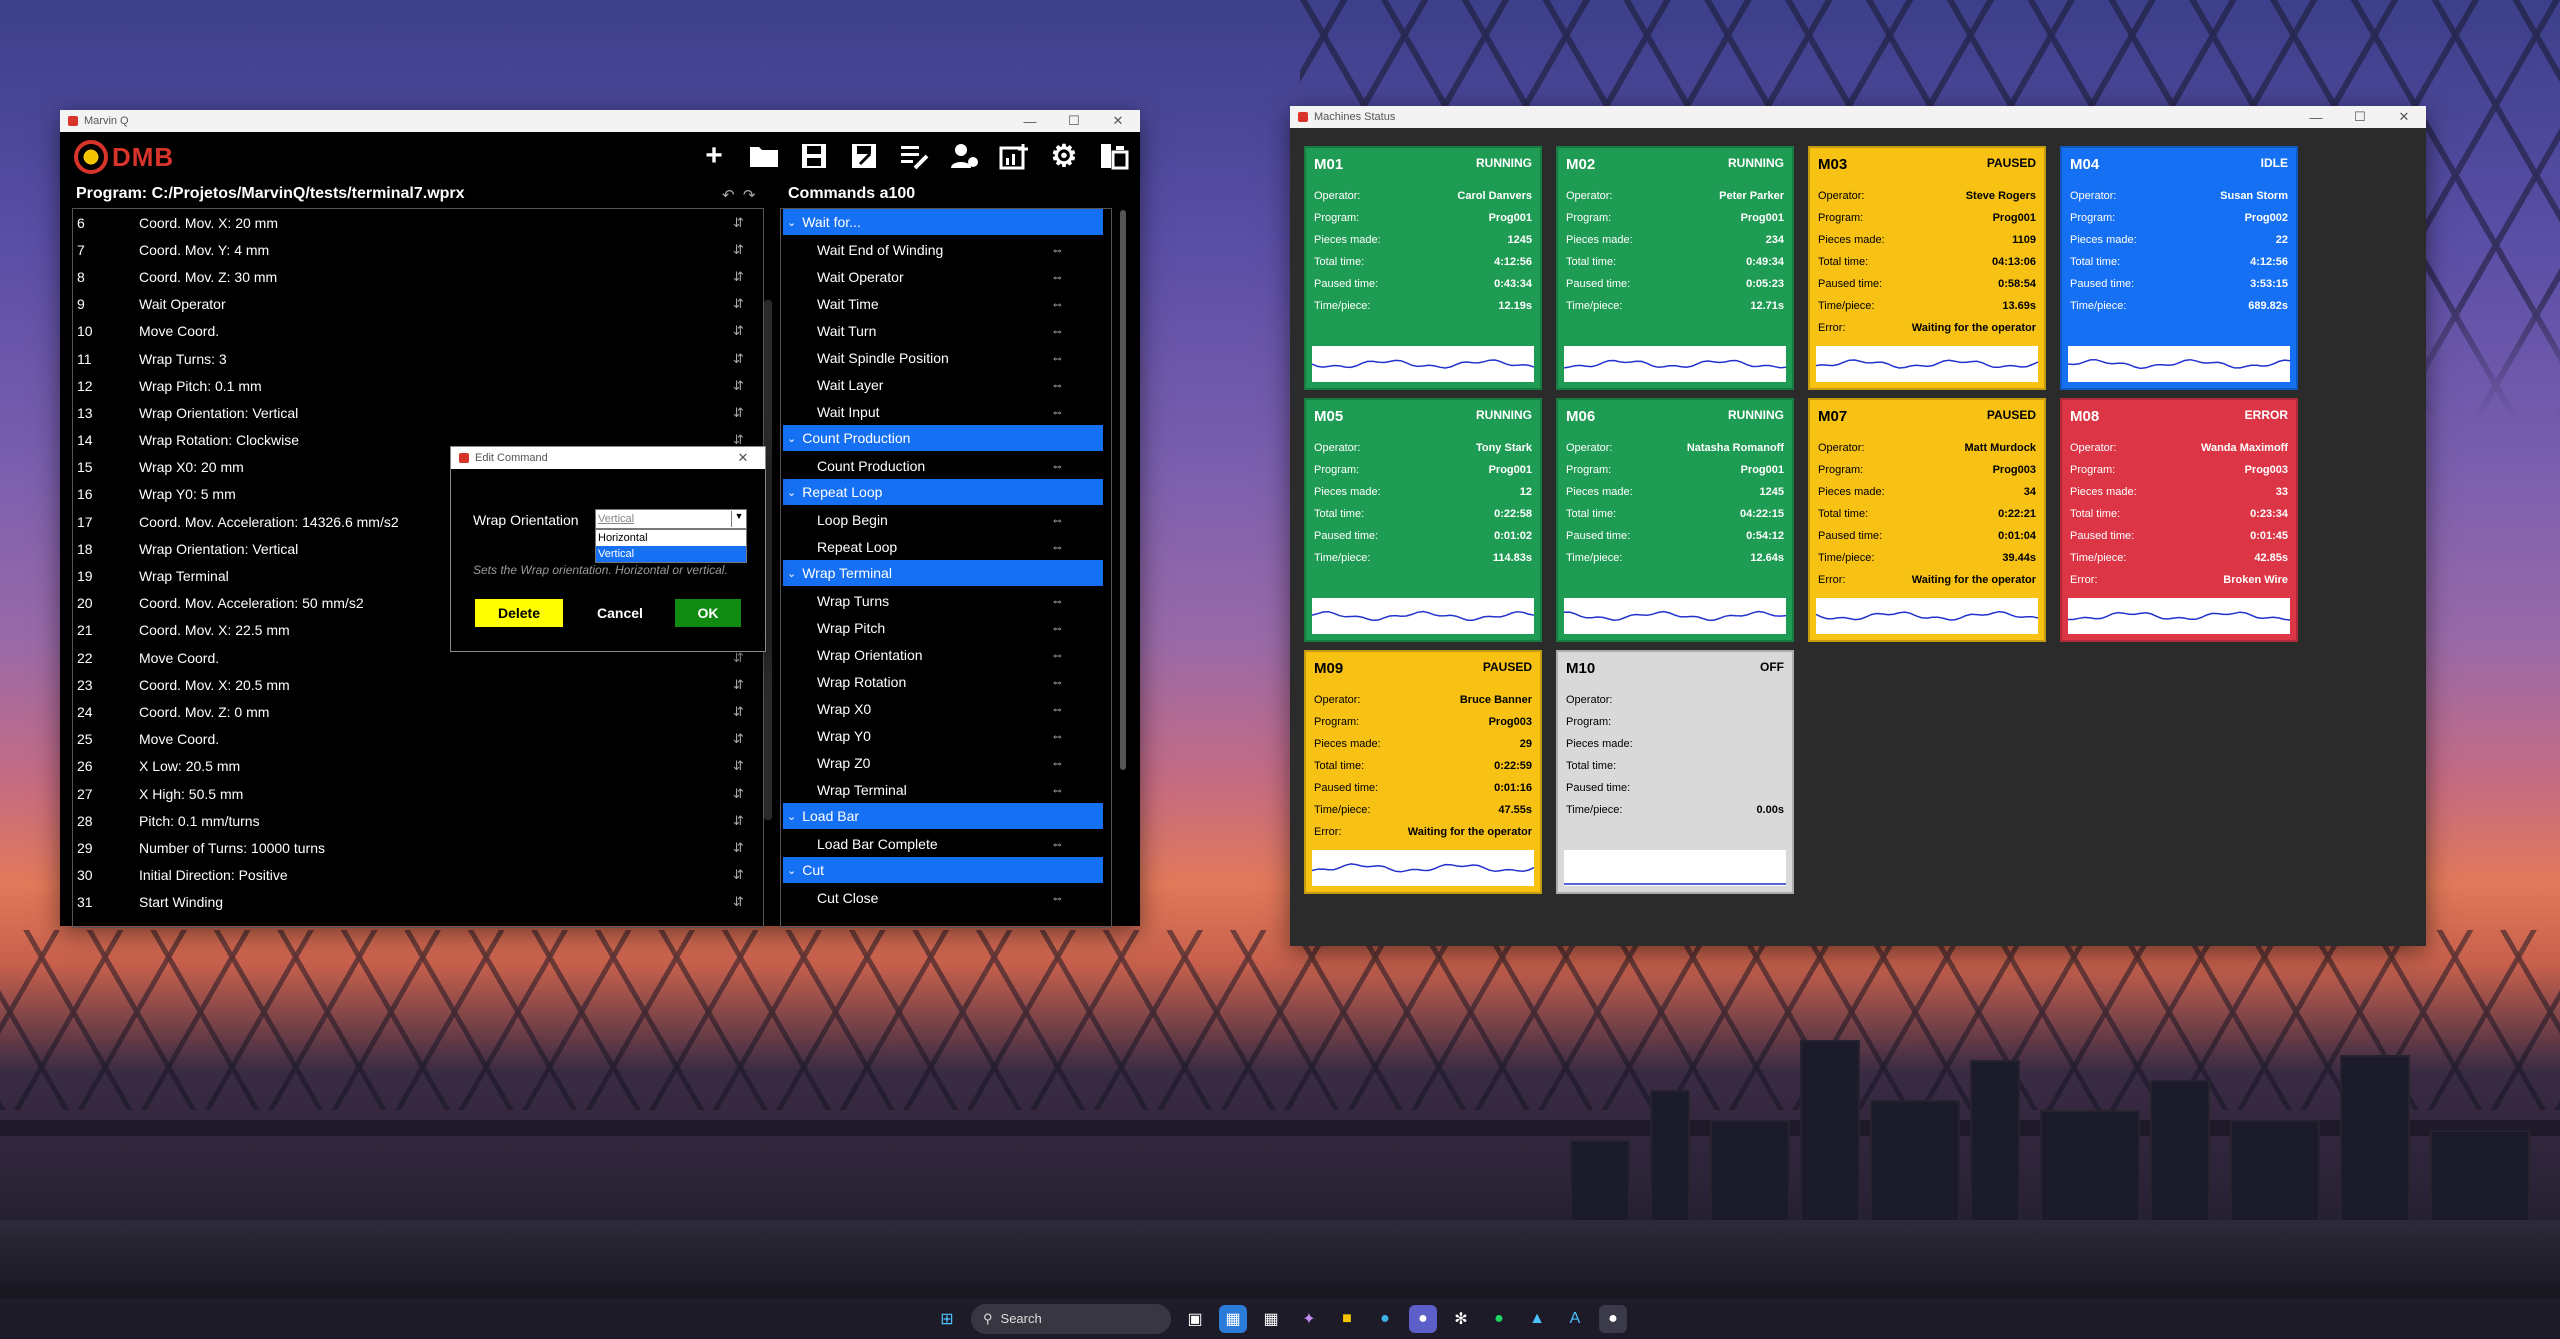 This screenshot has width=2560, height=1339. I want to click on font-app-icon: A, so click(1575, 1319).